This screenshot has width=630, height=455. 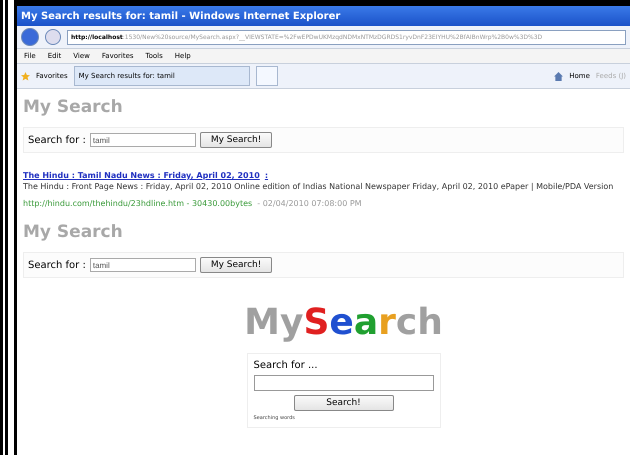 I want to click on result-snippet: The Hindu : Front Page News : Friday, April 02, 2010 Online edition of Indias National Newspaper Friday, April 02, 2010 ePaper | Mobile/PDA Version, so click(x=318, y=186).